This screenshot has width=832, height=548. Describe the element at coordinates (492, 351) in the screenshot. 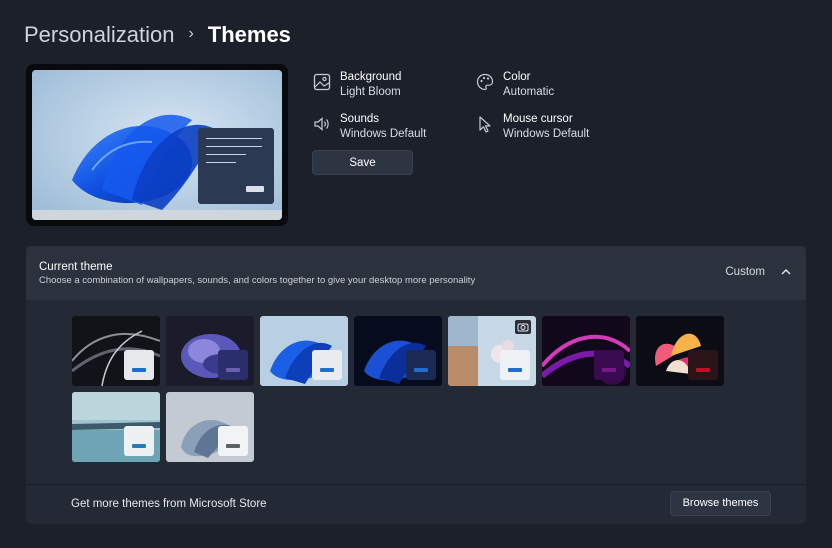

I see `theme-tile-captured-motion` at that location.